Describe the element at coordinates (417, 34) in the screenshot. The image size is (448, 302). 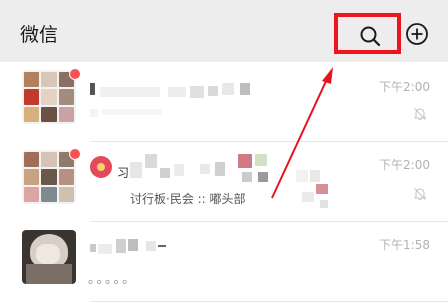
I see `plus-circle-icon` at that location.